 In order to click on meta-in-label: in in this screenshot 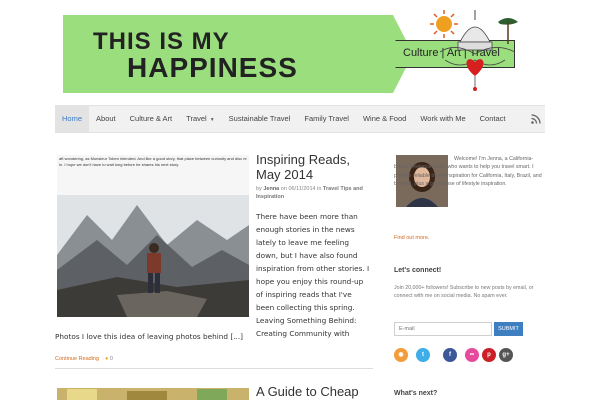, I will do `click(319, 189)`.